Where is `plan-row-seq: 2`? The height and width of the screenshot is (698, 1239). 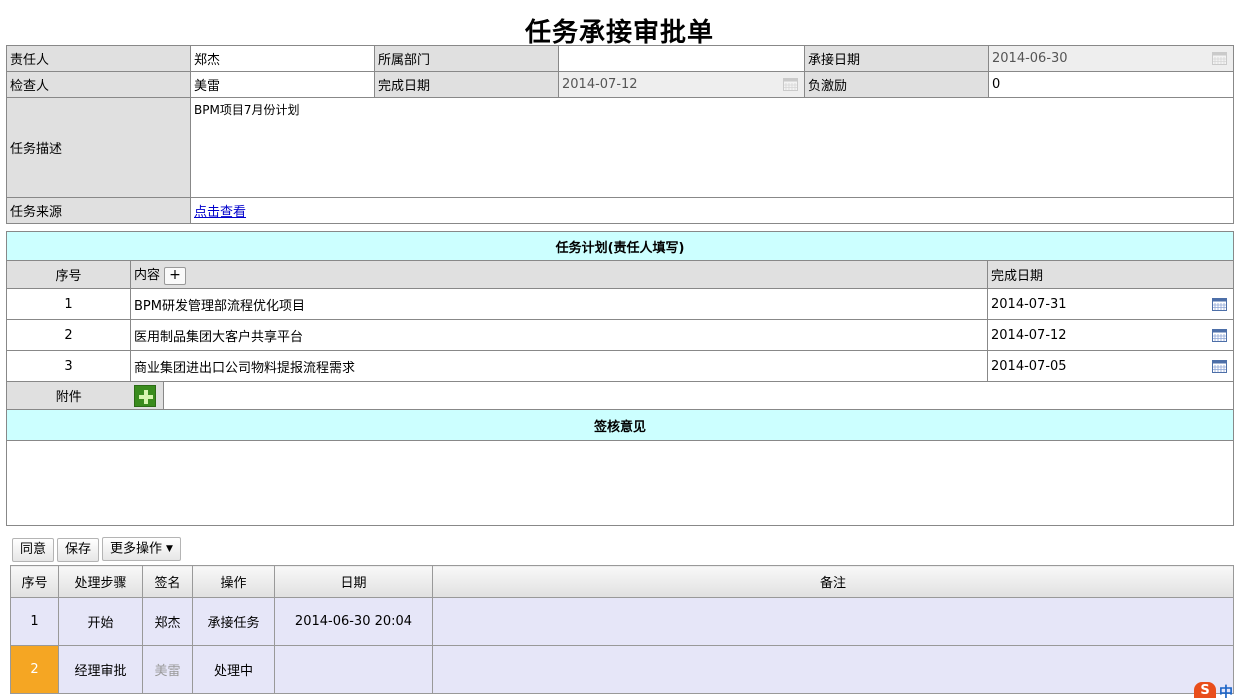 plan-row-seq: 2 is located at coordinates (68, 335).